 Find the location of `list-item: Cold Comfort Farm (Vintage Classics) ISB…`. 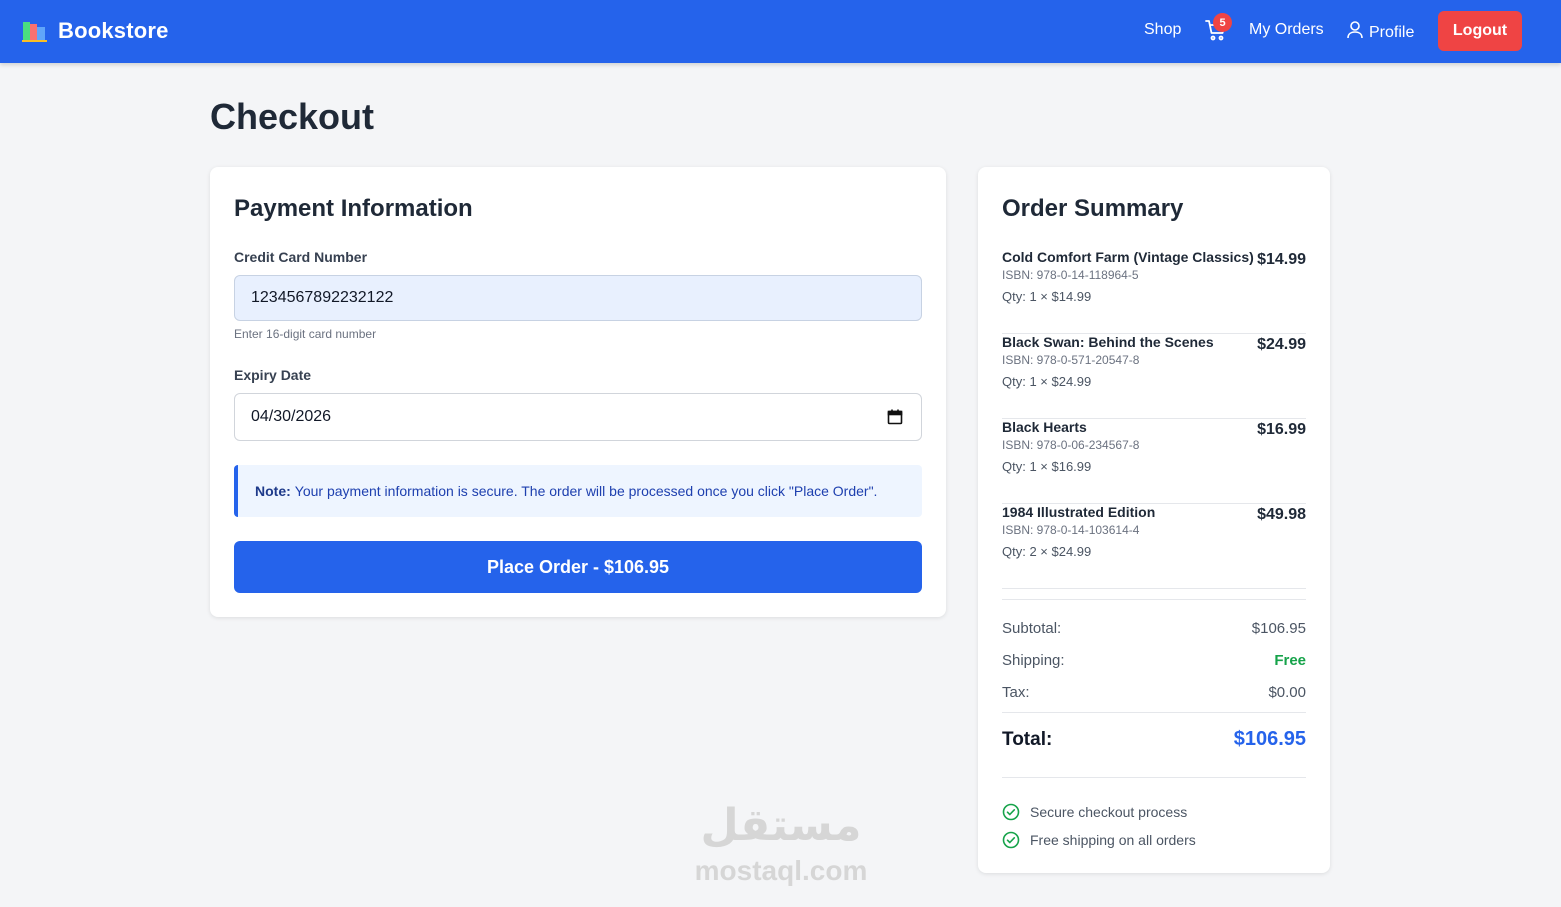

list-item: Cold Comfort Farm (Vintage Classics) ISB… is located at coordinates (1154, 291).